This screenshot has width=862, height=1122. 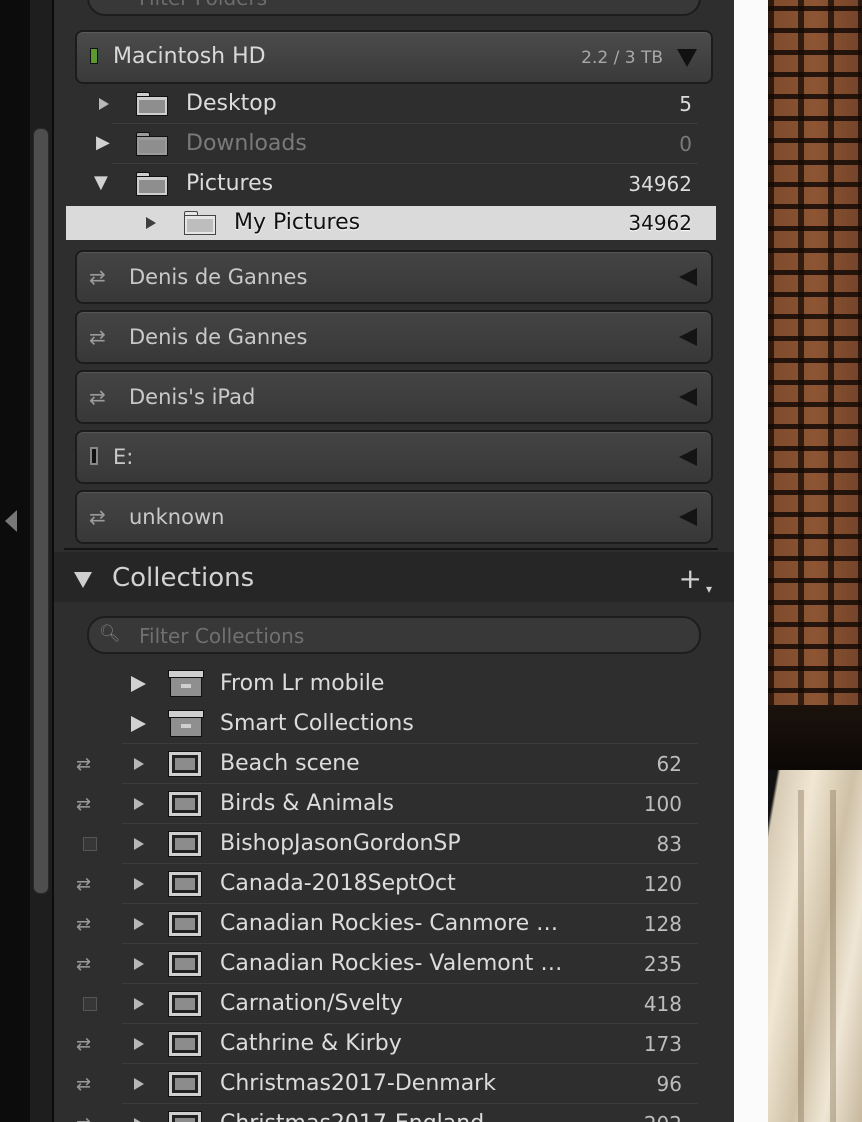 I want to click on collection-set-row: Smart Collections, so click(x=391, y=724).